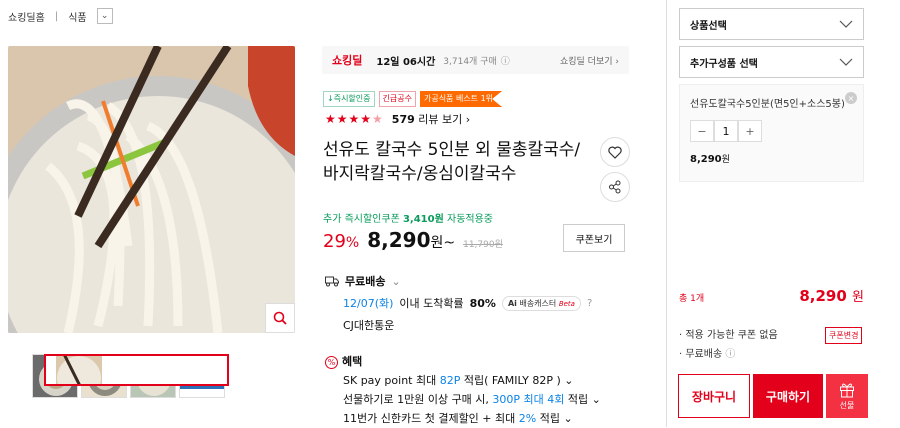 The image size is (900, 428). What do you see at coordinates (578, 399) in the screenshot?
I see `benefit-2c: 적립` at bounding box center [578, 399].